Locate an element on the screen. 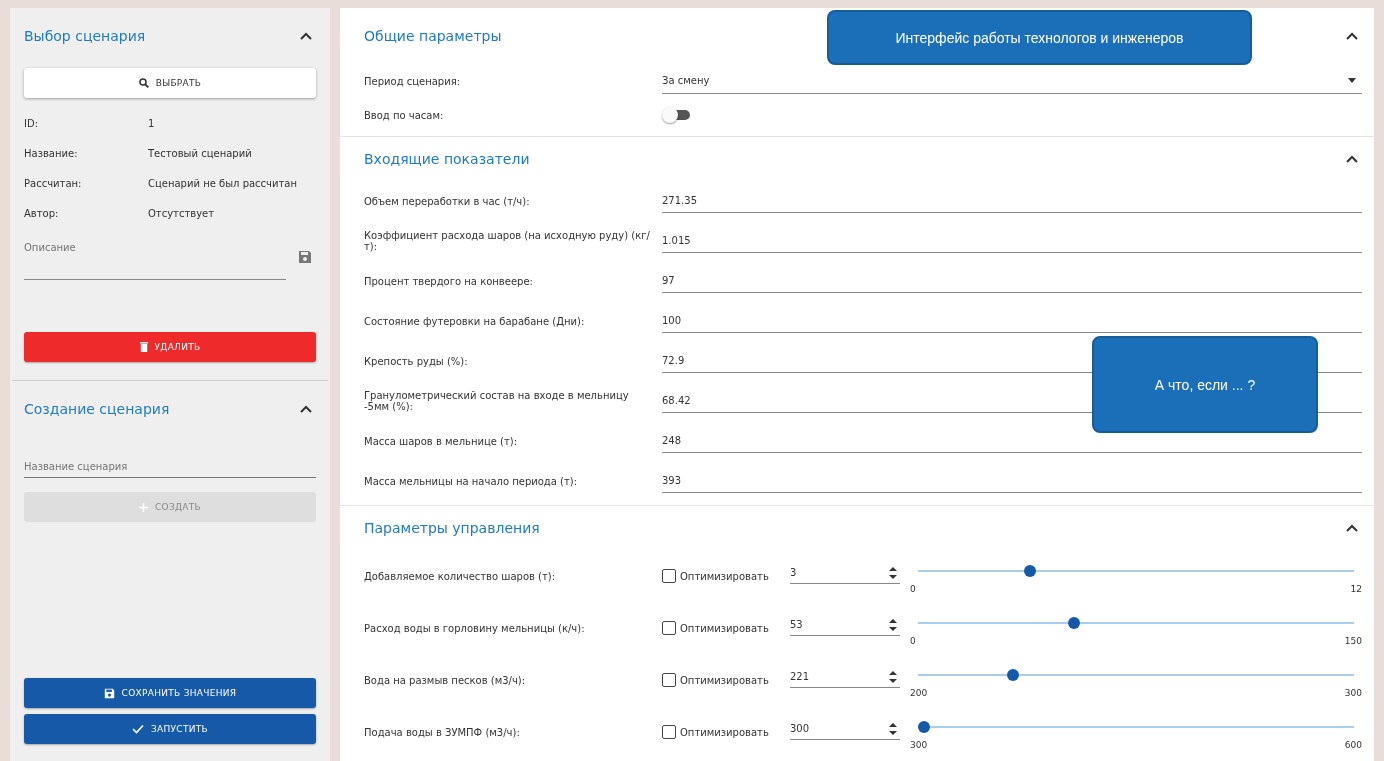 The width and height of the screenshot is (1384, 761). section-title: Выбор сценария is located at coordinates (85, 36).